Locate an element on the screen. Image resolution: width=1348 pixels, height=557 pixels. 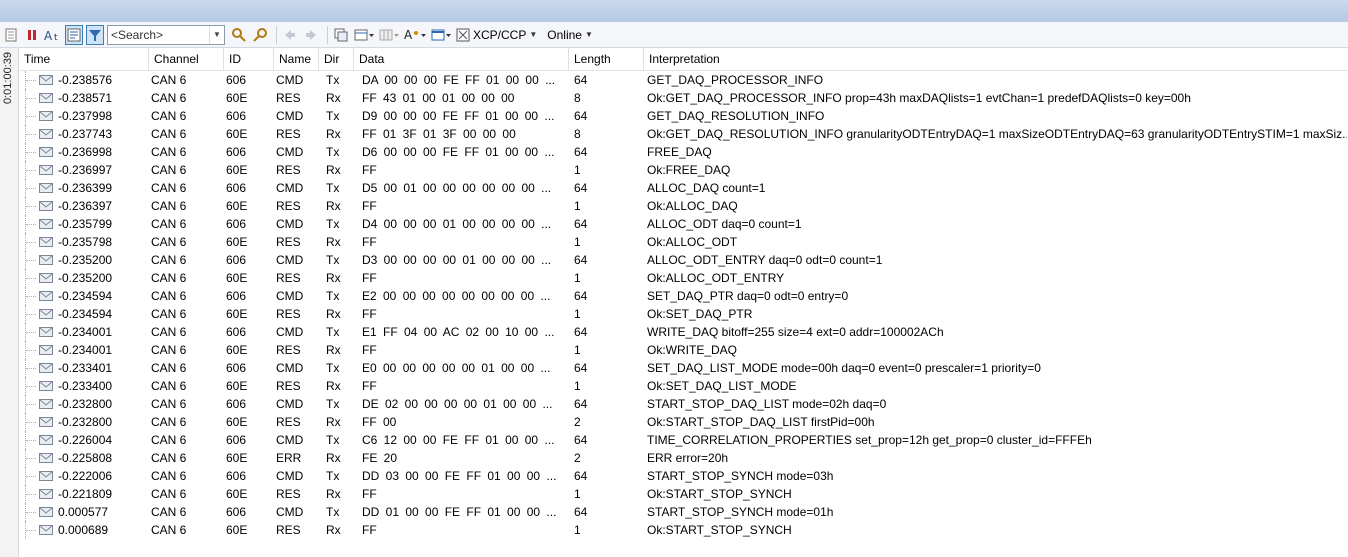
columns-icon is located at coordinates (389, 35).